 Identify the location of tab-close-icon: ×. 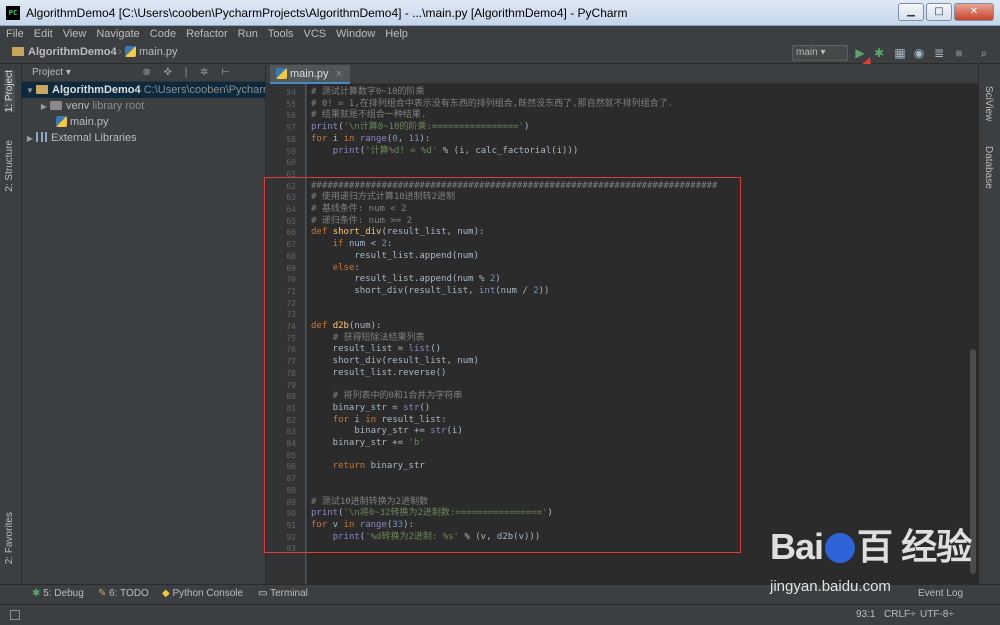
(339, 74).